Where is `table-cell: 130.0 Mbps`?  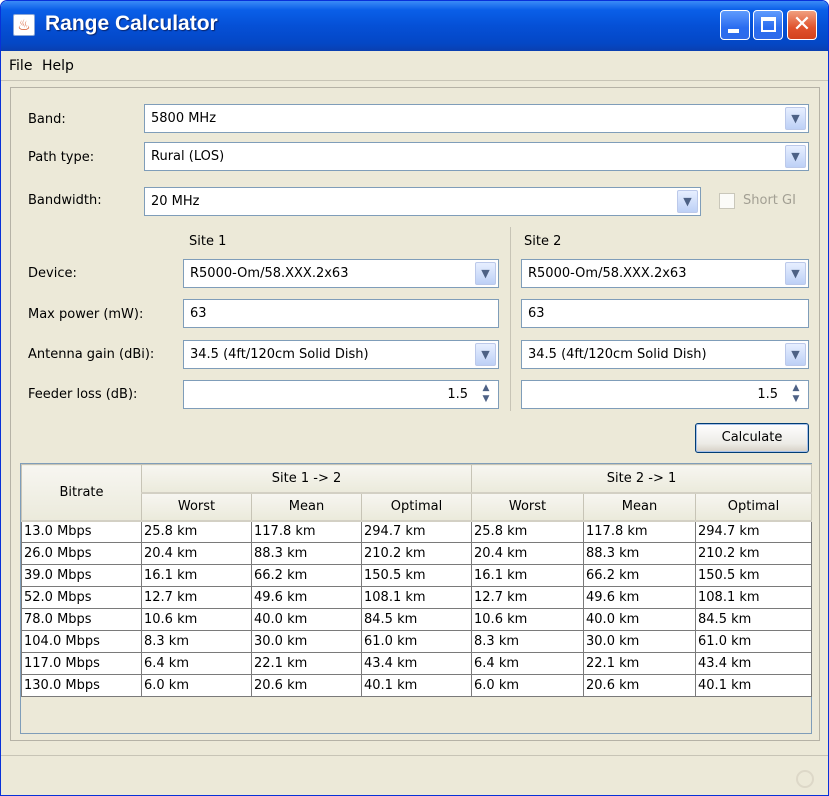 table-cell: 130.0 Mbps is located at coordinates (81, 685).